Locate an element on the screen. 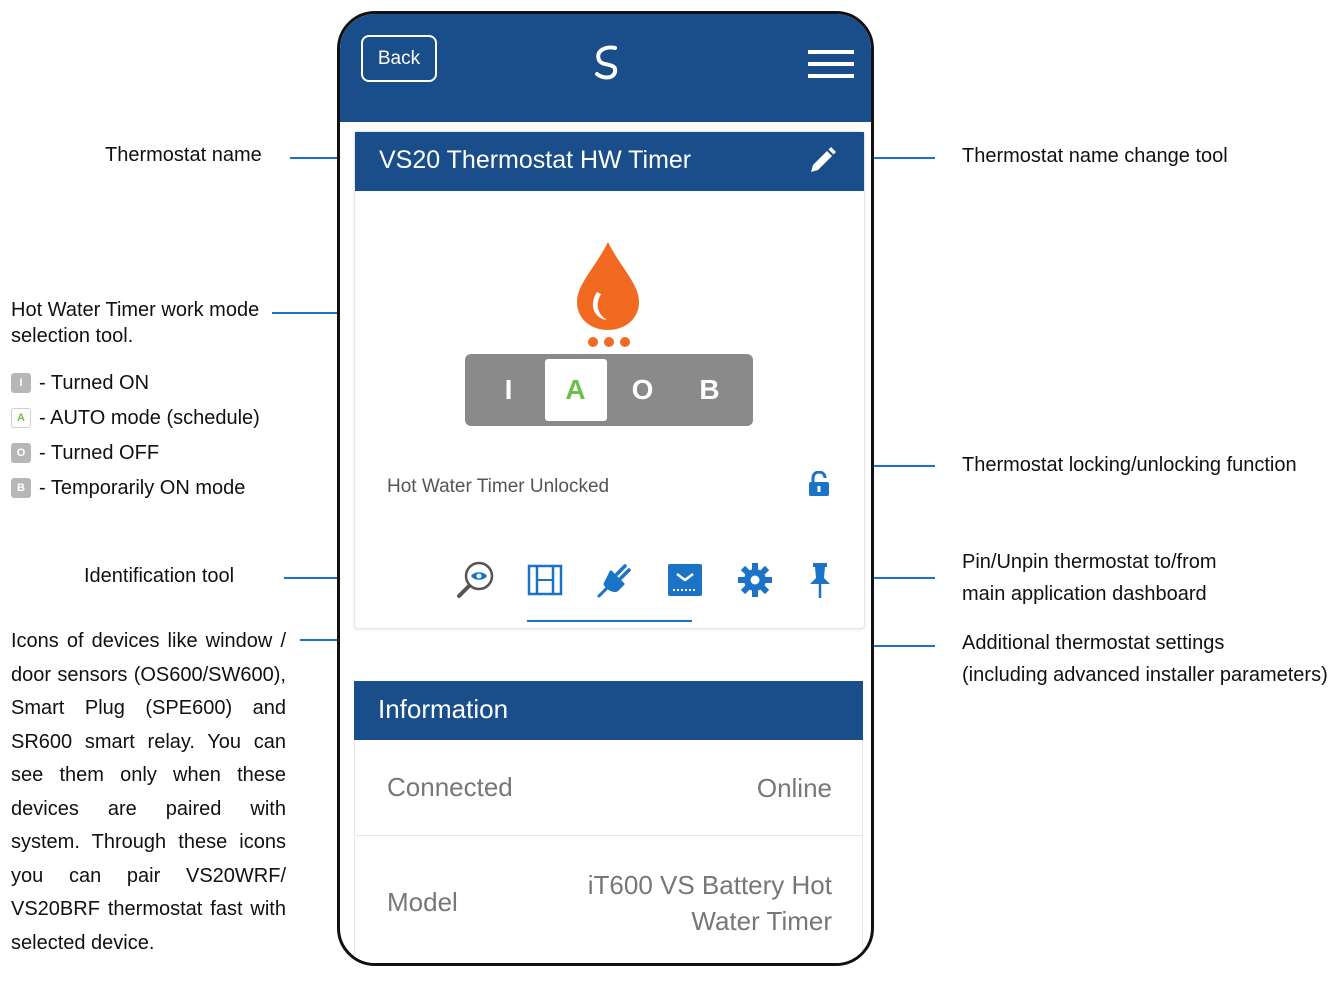 This screenshot has width=1341, height=1004. info-label-model: Model is located at coordinates (422, 902).